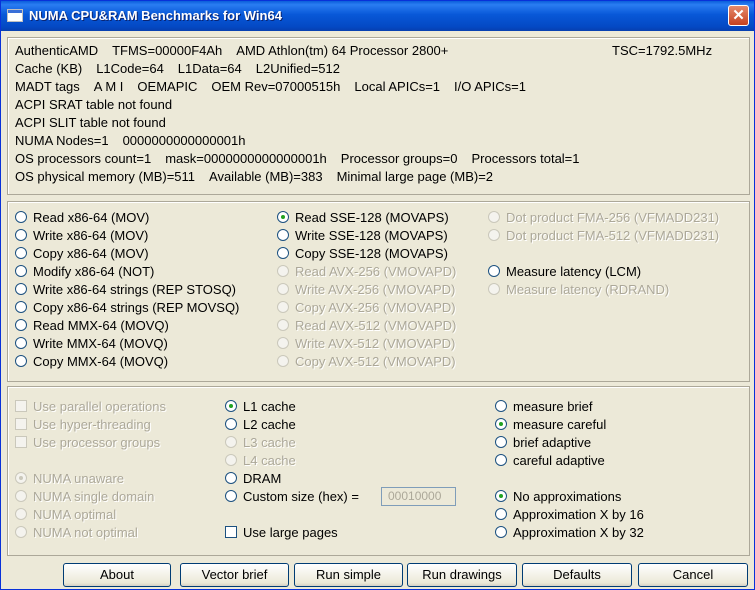 Image resolution: width=755 pixels, height=590 pixels. What do you see at coordinates (301, 496) in the screenshot?
I see `option-label: Custom size (hex) =` at bounding box center [301, 496].